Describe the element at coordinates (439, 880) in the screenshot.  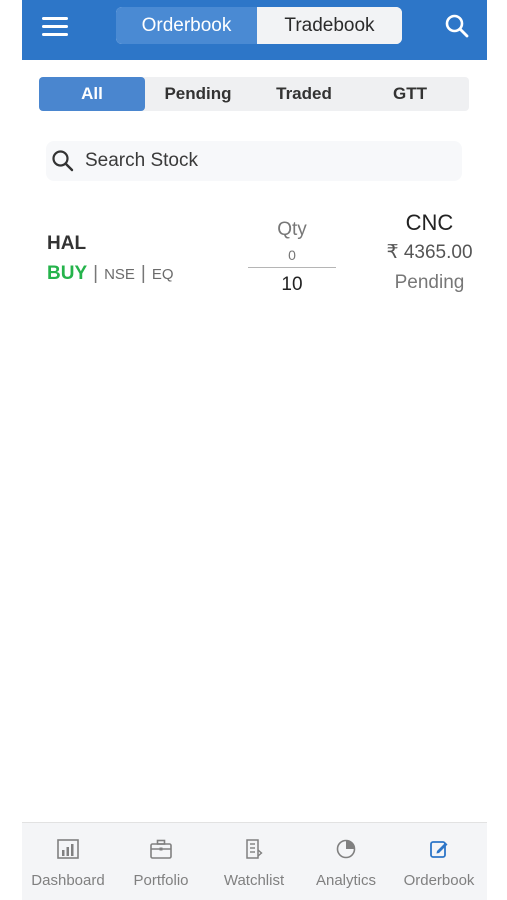
I see `nav-label: Orderbook` at that location.